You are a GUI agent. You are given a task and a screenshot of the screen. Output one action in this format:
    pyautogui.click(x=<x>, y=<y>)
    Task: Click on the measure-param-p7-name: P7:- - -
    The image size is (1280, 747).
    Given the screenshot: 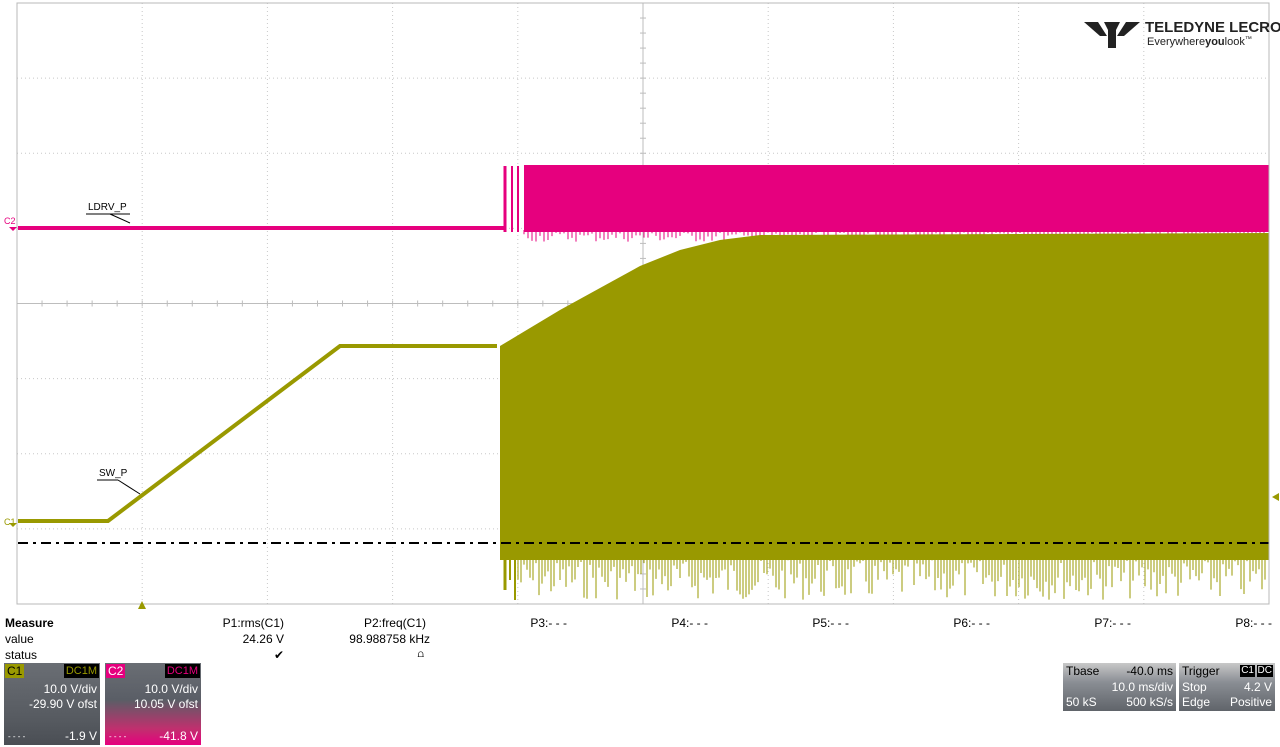 What is the action you would take?
    pyautogui.click(x=1112, y=623)
    